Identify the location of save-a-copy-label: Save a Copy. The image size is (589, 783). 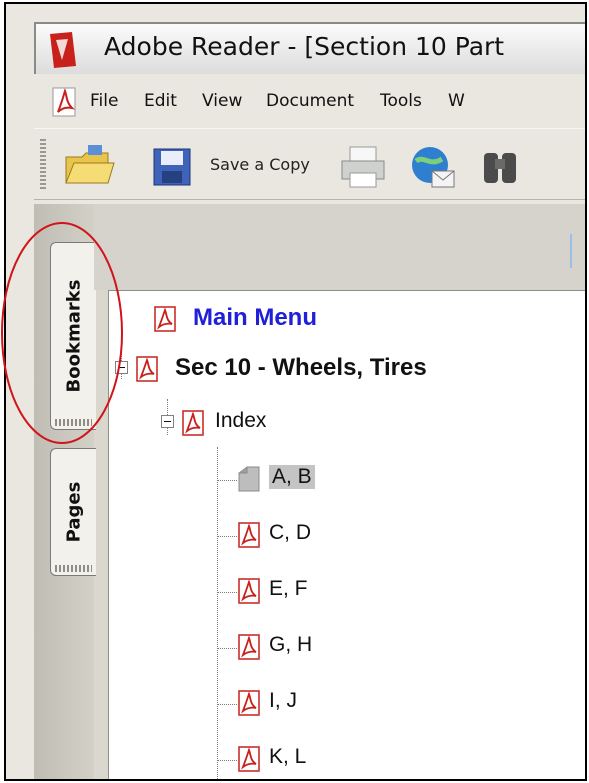
(260, 164).